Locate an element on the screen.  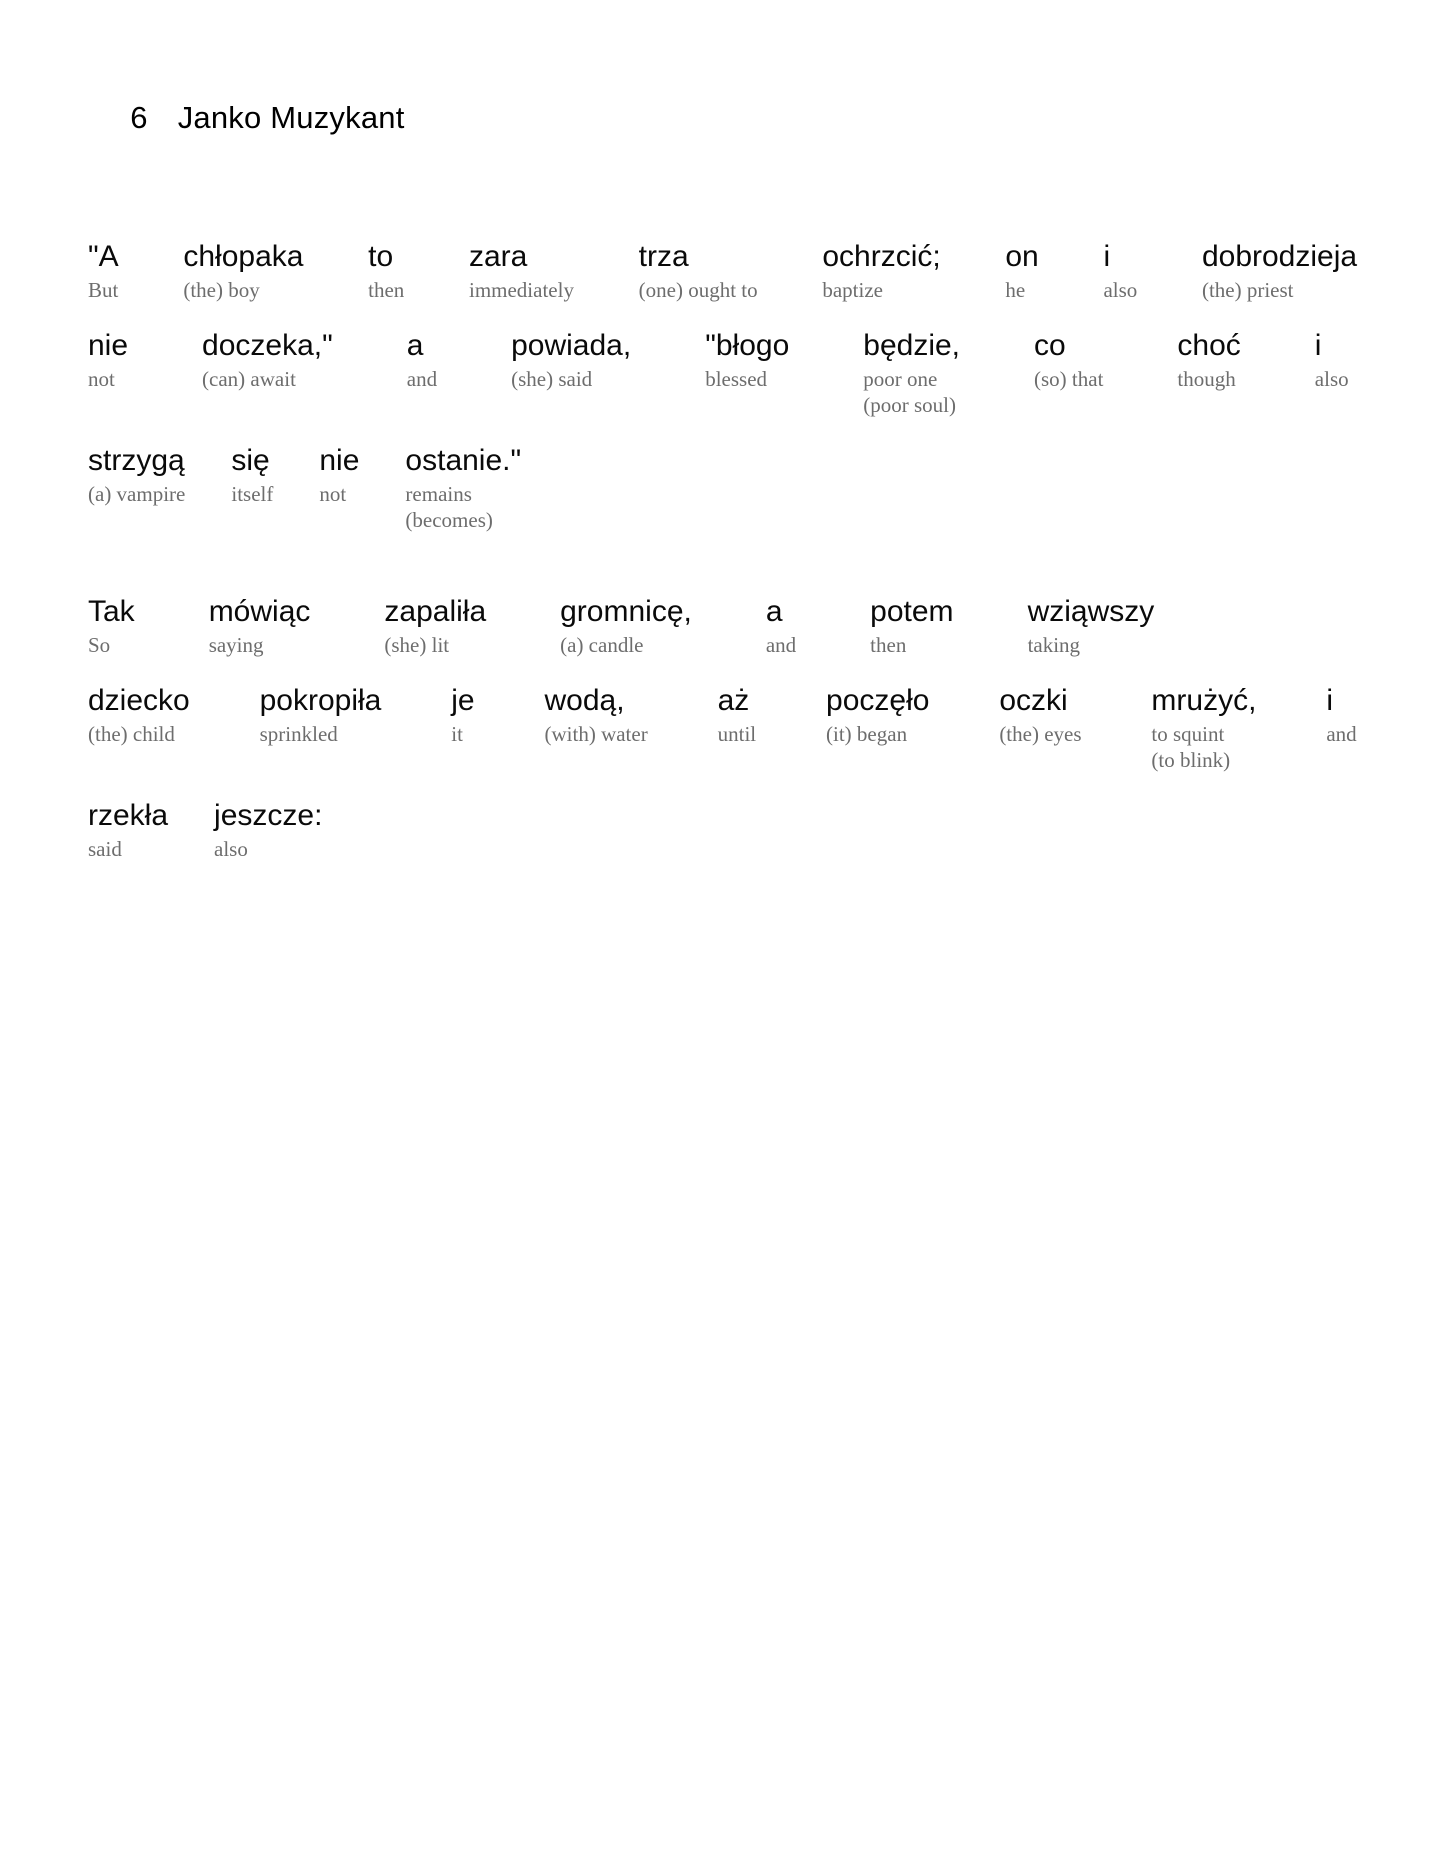
source-word: wziąwszy is located at coordinates (1091, 611).